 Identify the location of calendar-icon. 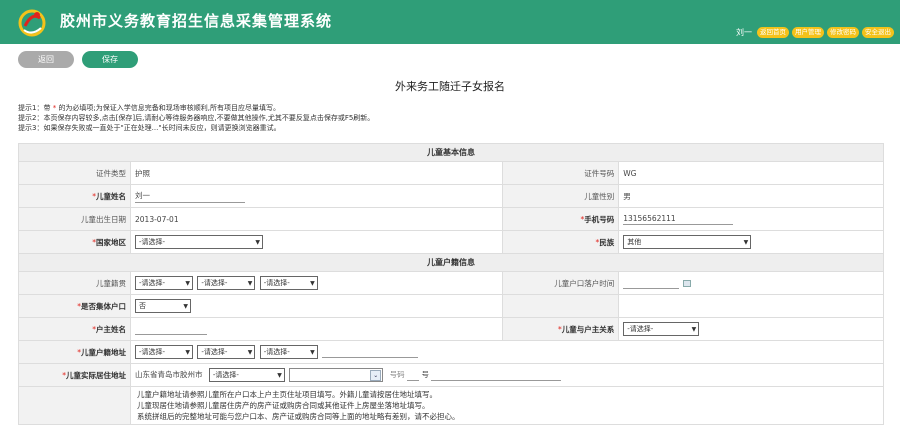
(687, 283).